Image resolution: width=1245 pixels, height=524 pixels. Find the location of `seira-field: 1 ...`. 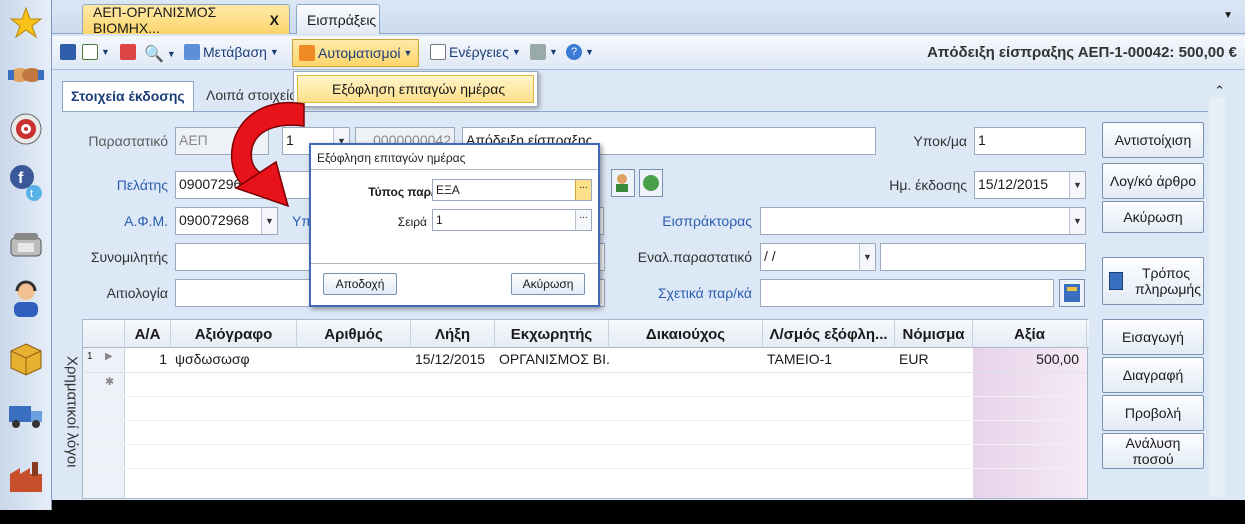

seira-field: 1 ... is located at coordinates (512, 220).